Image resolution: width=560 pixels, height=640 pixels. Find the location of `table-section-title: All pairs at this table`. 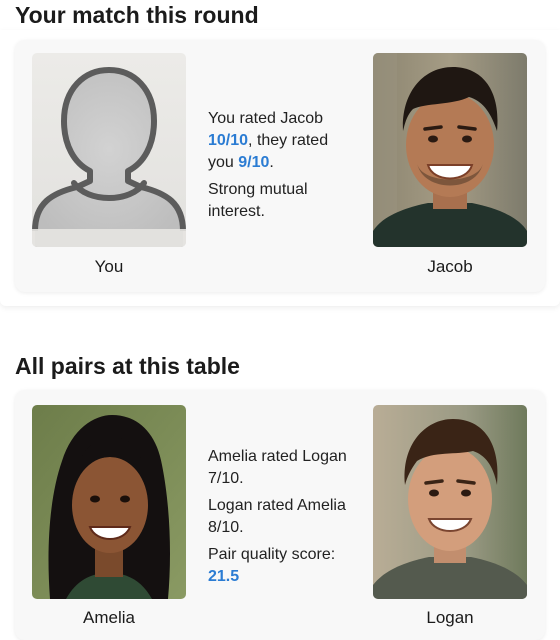

table-section-title: All pairs at this table is located at coordinates (127, 366).